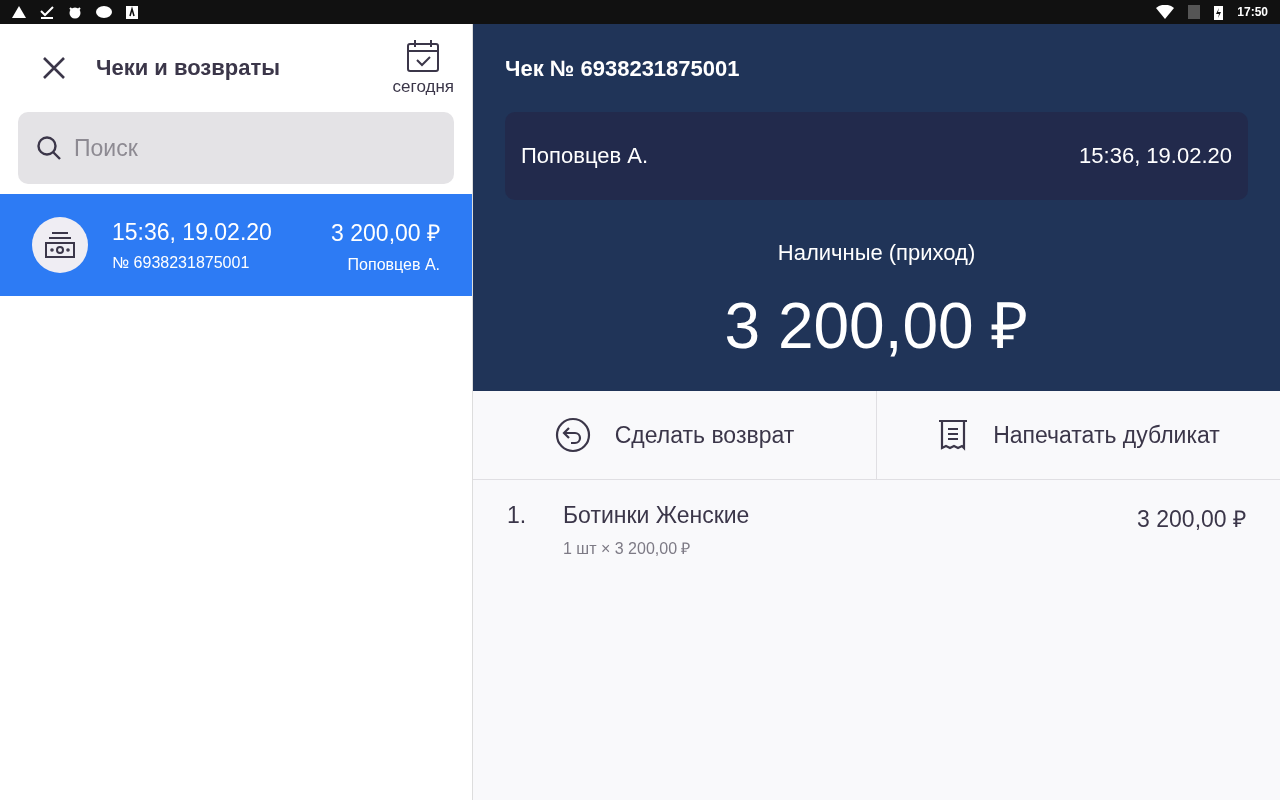 The height and width of the screenshot is (800, 1280). What do you see at coordinates (656, 515) in the screenshot?
I see `item-name: Ботинки Женские` at bounding box center [656, 515].